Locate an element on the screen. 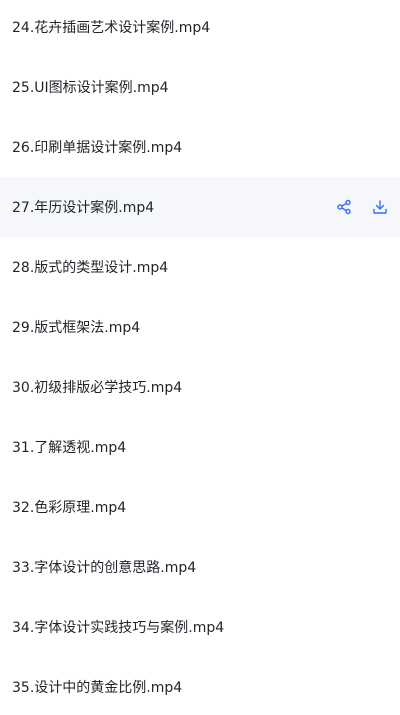 The image size is (400, 715). file-row: 31.了解透视.mp4 is located at coordinates (200, 447).